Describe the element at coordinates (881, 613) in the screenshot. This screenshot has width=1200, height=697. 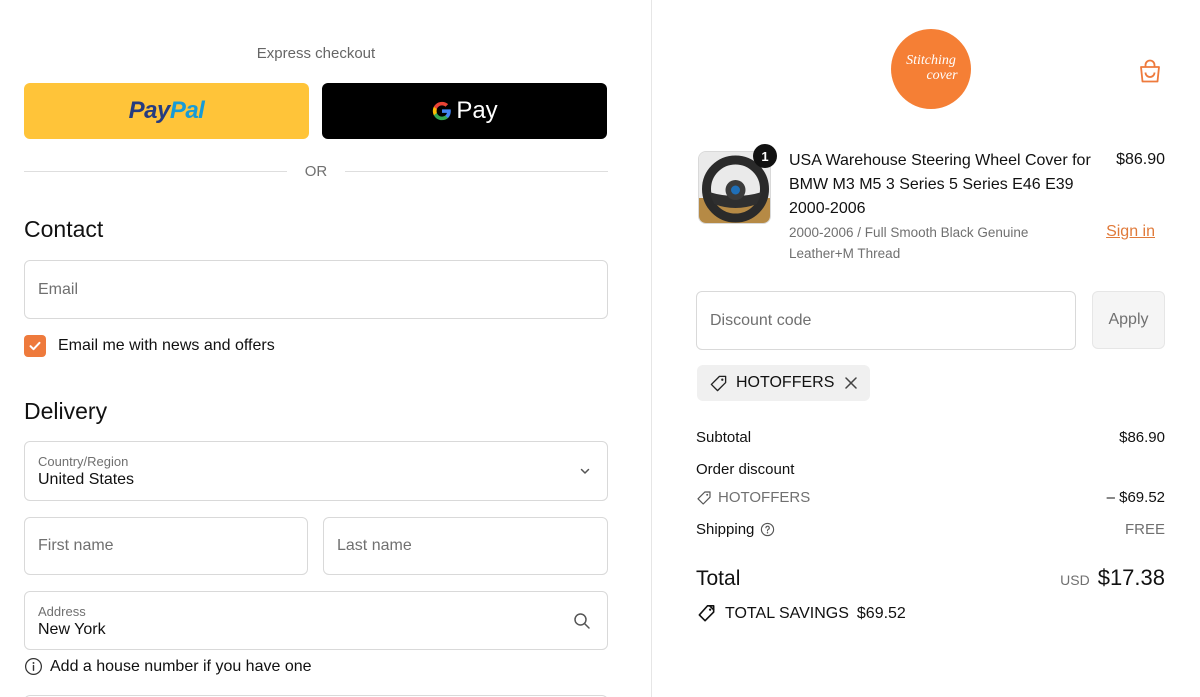
I see `savings-value: $69.52` at that location.